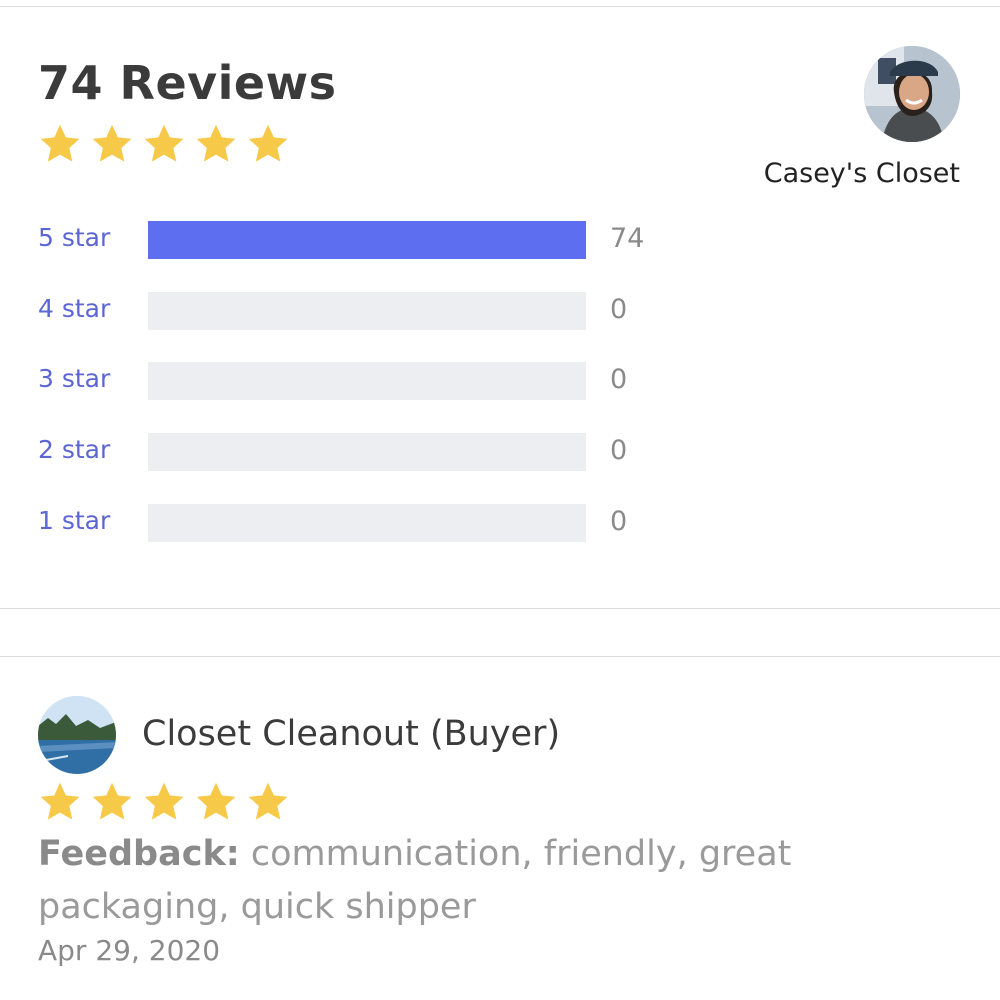 The width and height of the screenshot is (1000, 1000). What do you see at coordinates (500, 6) in the screenshot?
I see `top-divider` at bounding box center [500, 6].